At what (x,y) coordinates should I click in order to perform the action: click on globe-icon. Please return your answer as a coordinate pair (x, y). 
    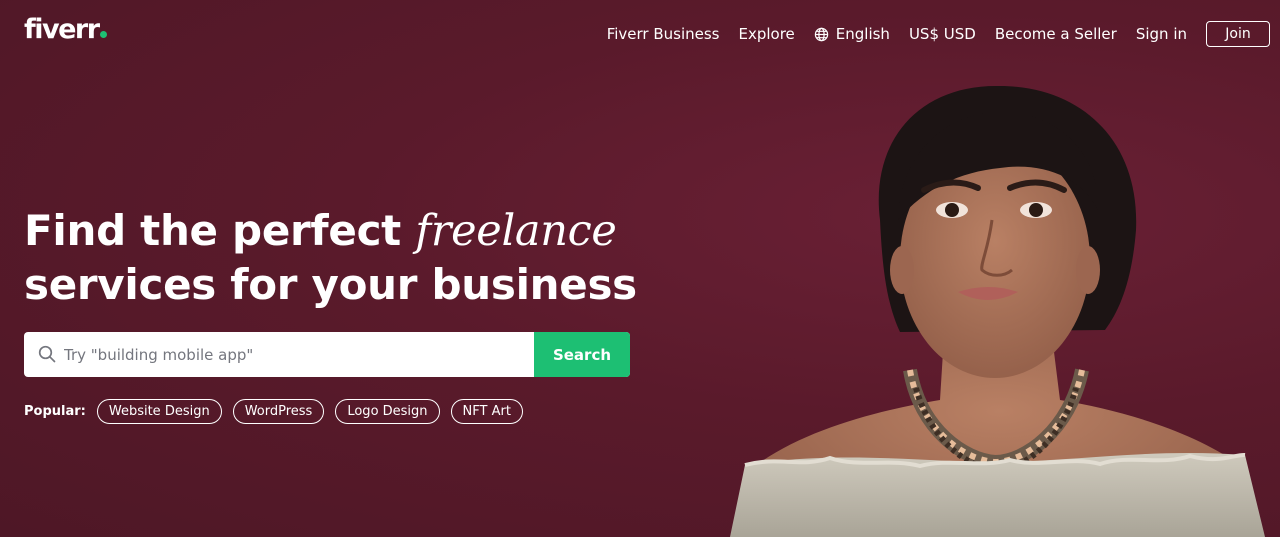
    Looking at the image, I should click on (821, 34).